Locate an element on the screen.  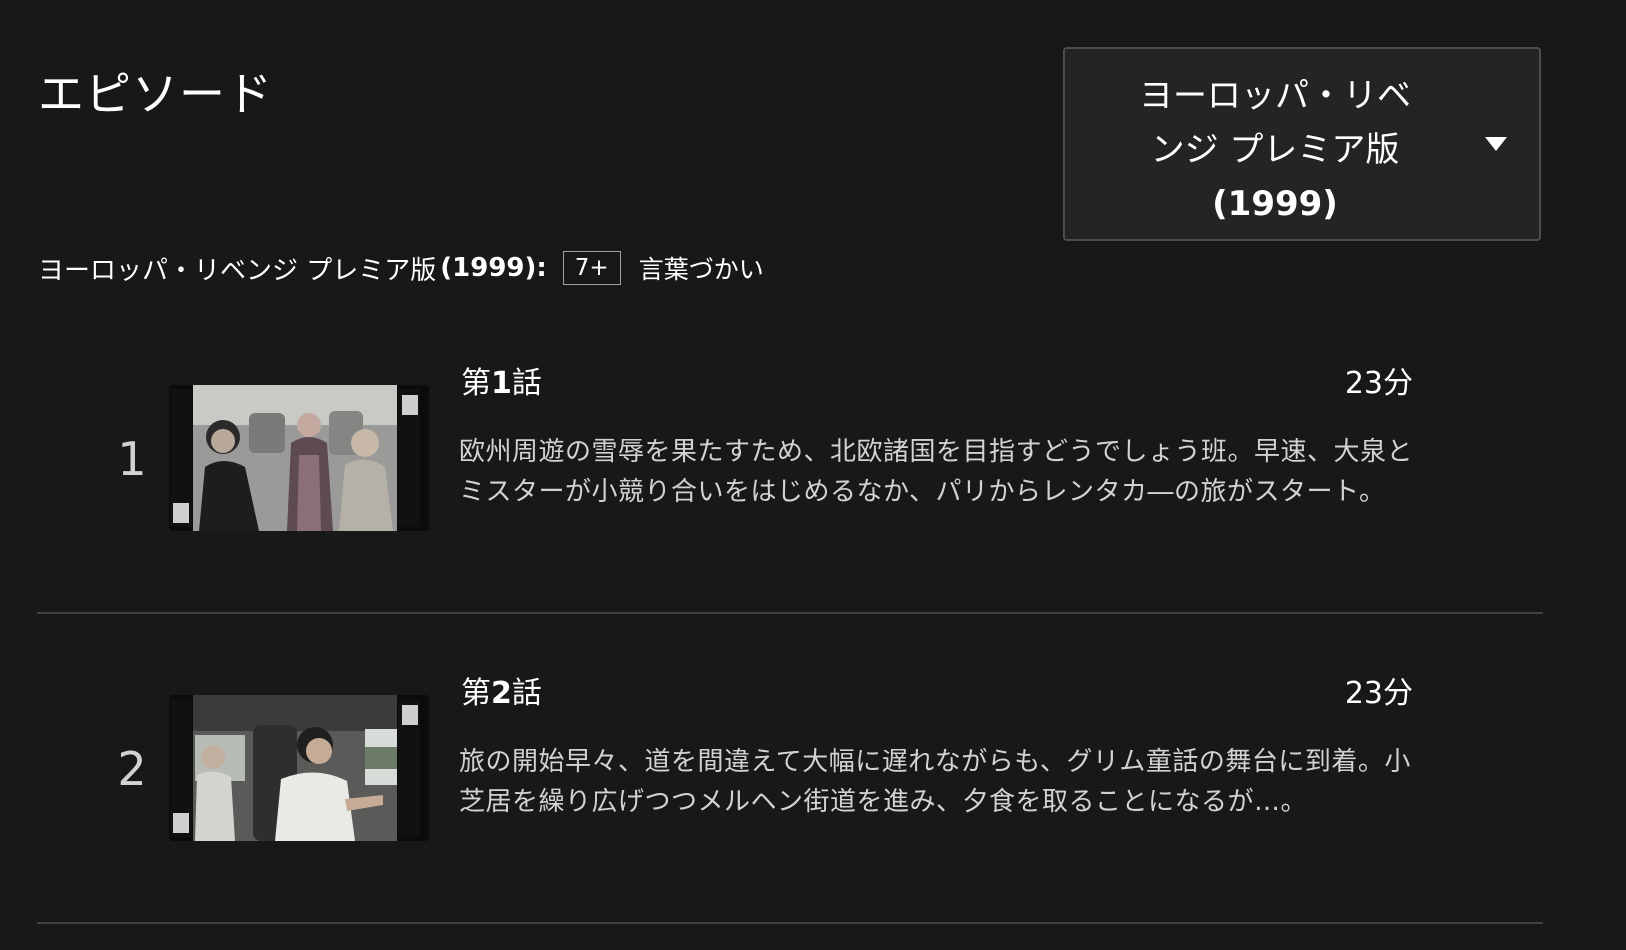
season-dropdown: ヨーロッパ・リベ ンジ プレミア版 (1999) is located at coordinates (1302, 144).